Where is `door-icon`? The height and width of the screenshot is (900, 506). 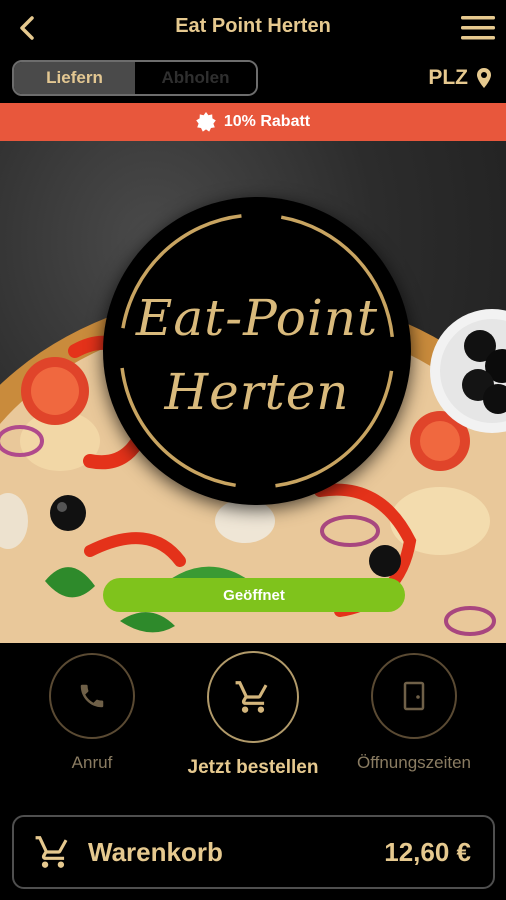
door-icon is located at coordinates (414, 696).